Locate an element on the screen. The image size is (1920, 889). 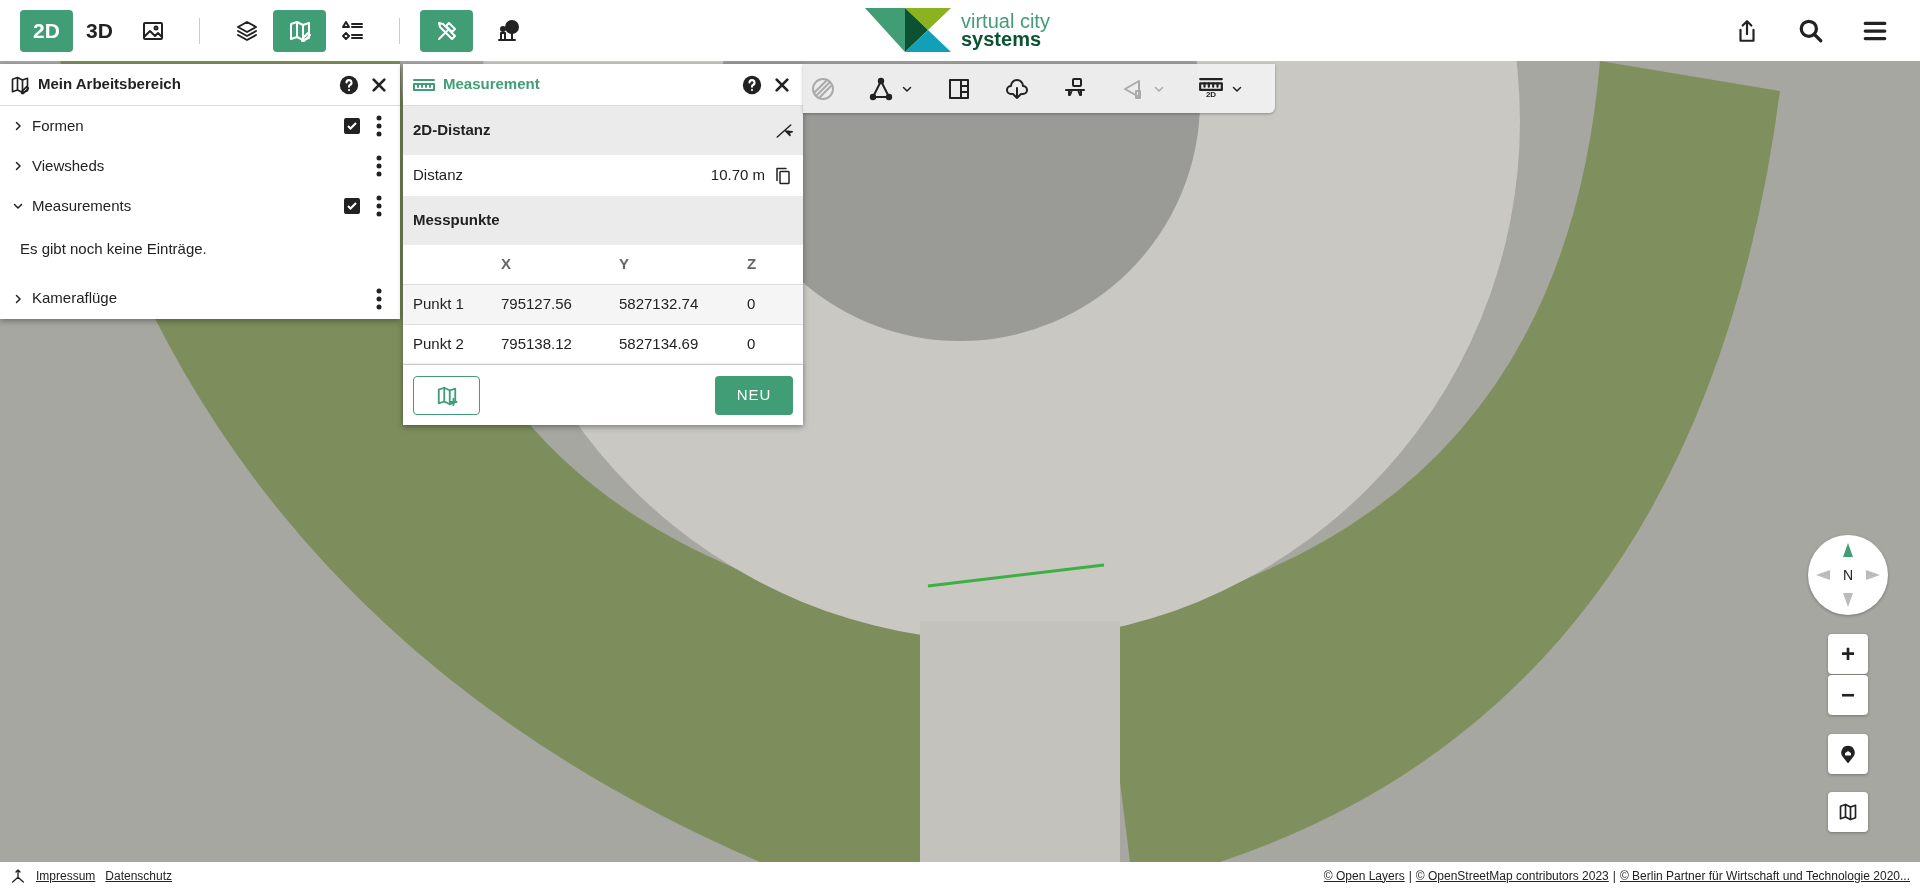
column-header: Z is located at coordinates (752, 264).